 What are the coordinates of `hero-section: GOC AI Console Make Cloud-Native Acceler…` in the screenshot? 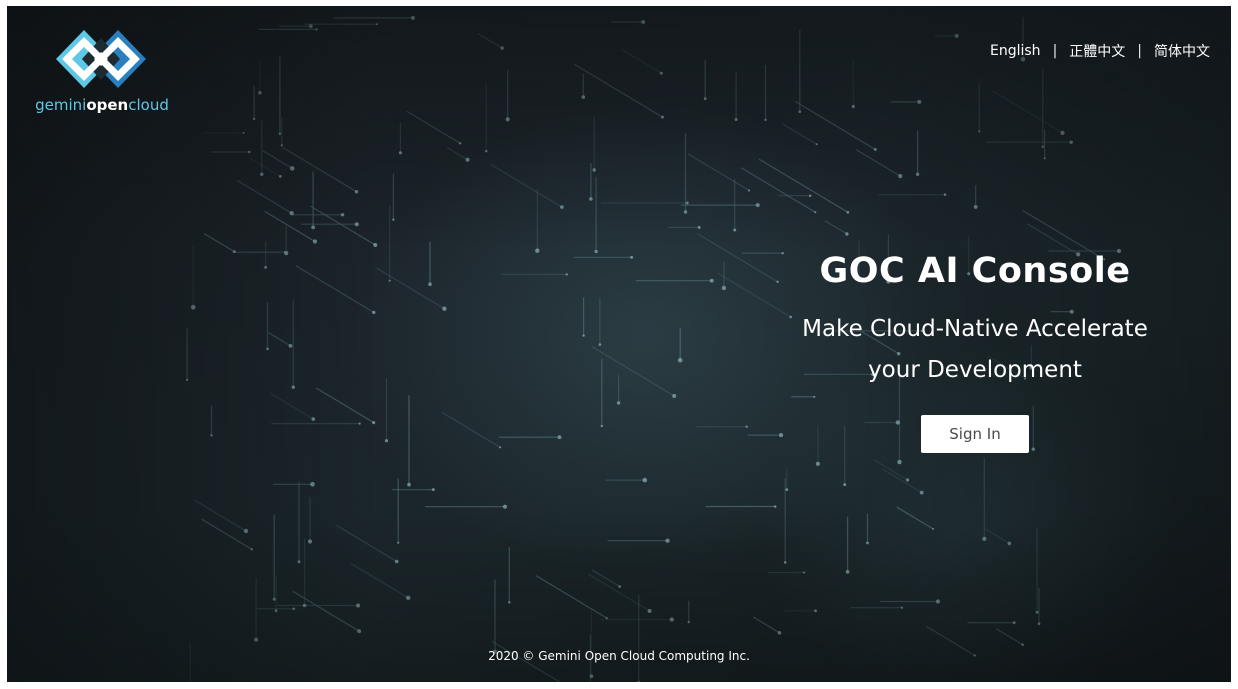 It's located at (975, 352).